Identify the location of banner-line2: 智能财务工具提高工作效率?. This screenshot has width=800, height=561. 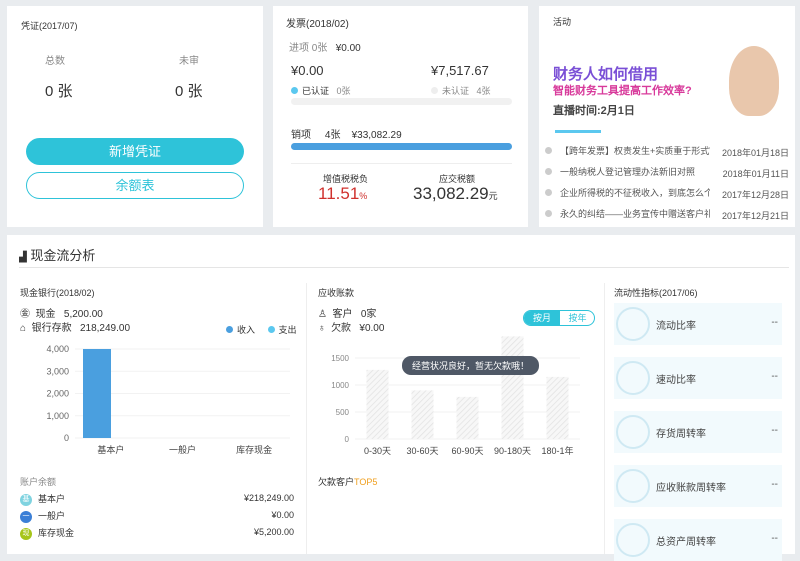
(622, 91).